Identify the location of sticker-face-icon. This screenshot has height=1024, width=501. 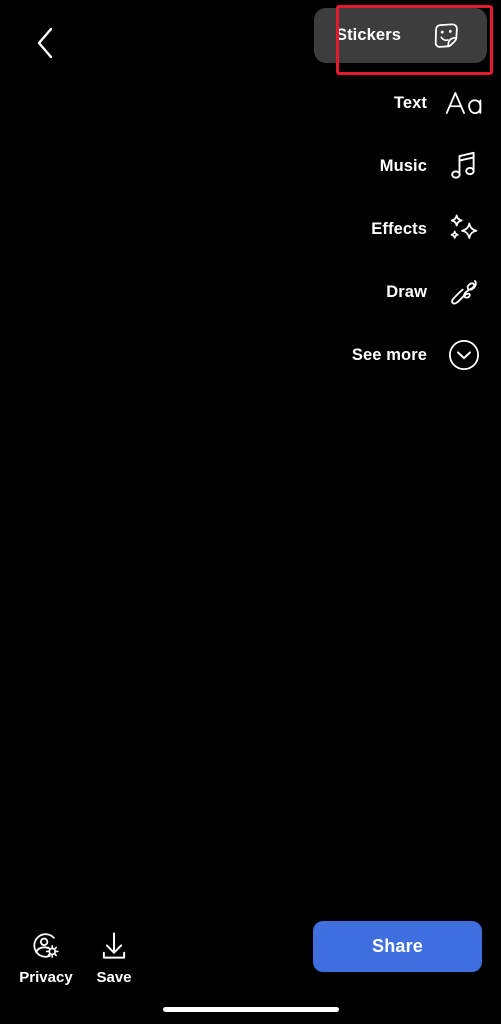
(446, 36).